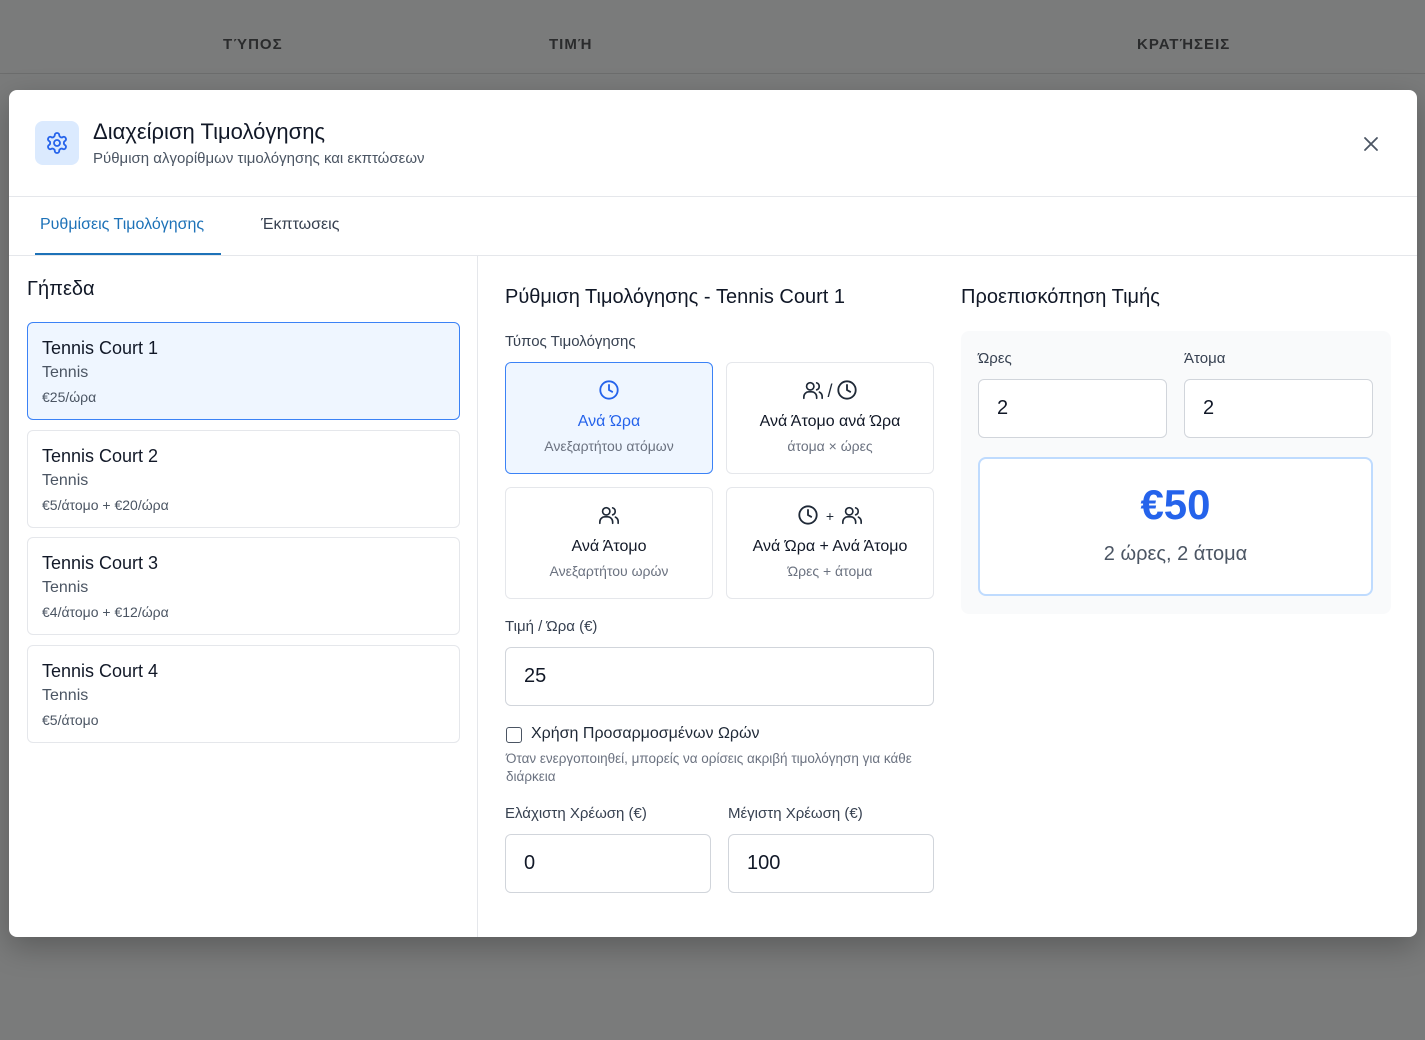  I want to click on column-header-type: ΤΎΠΟΣ, so click(253, 44).